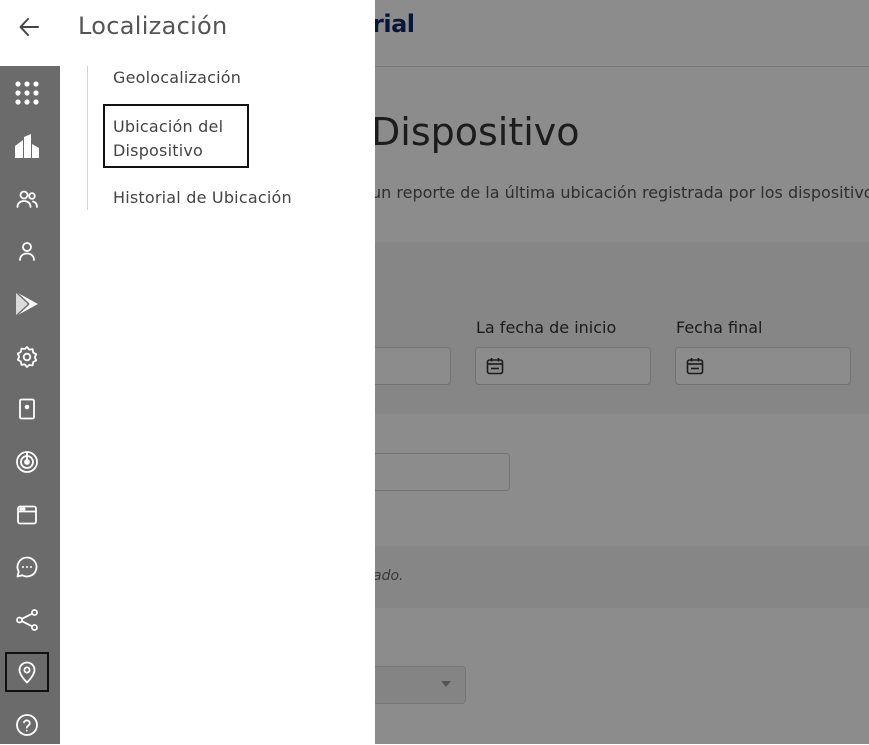  I want to click on play-store-icon, so click(26, 304).